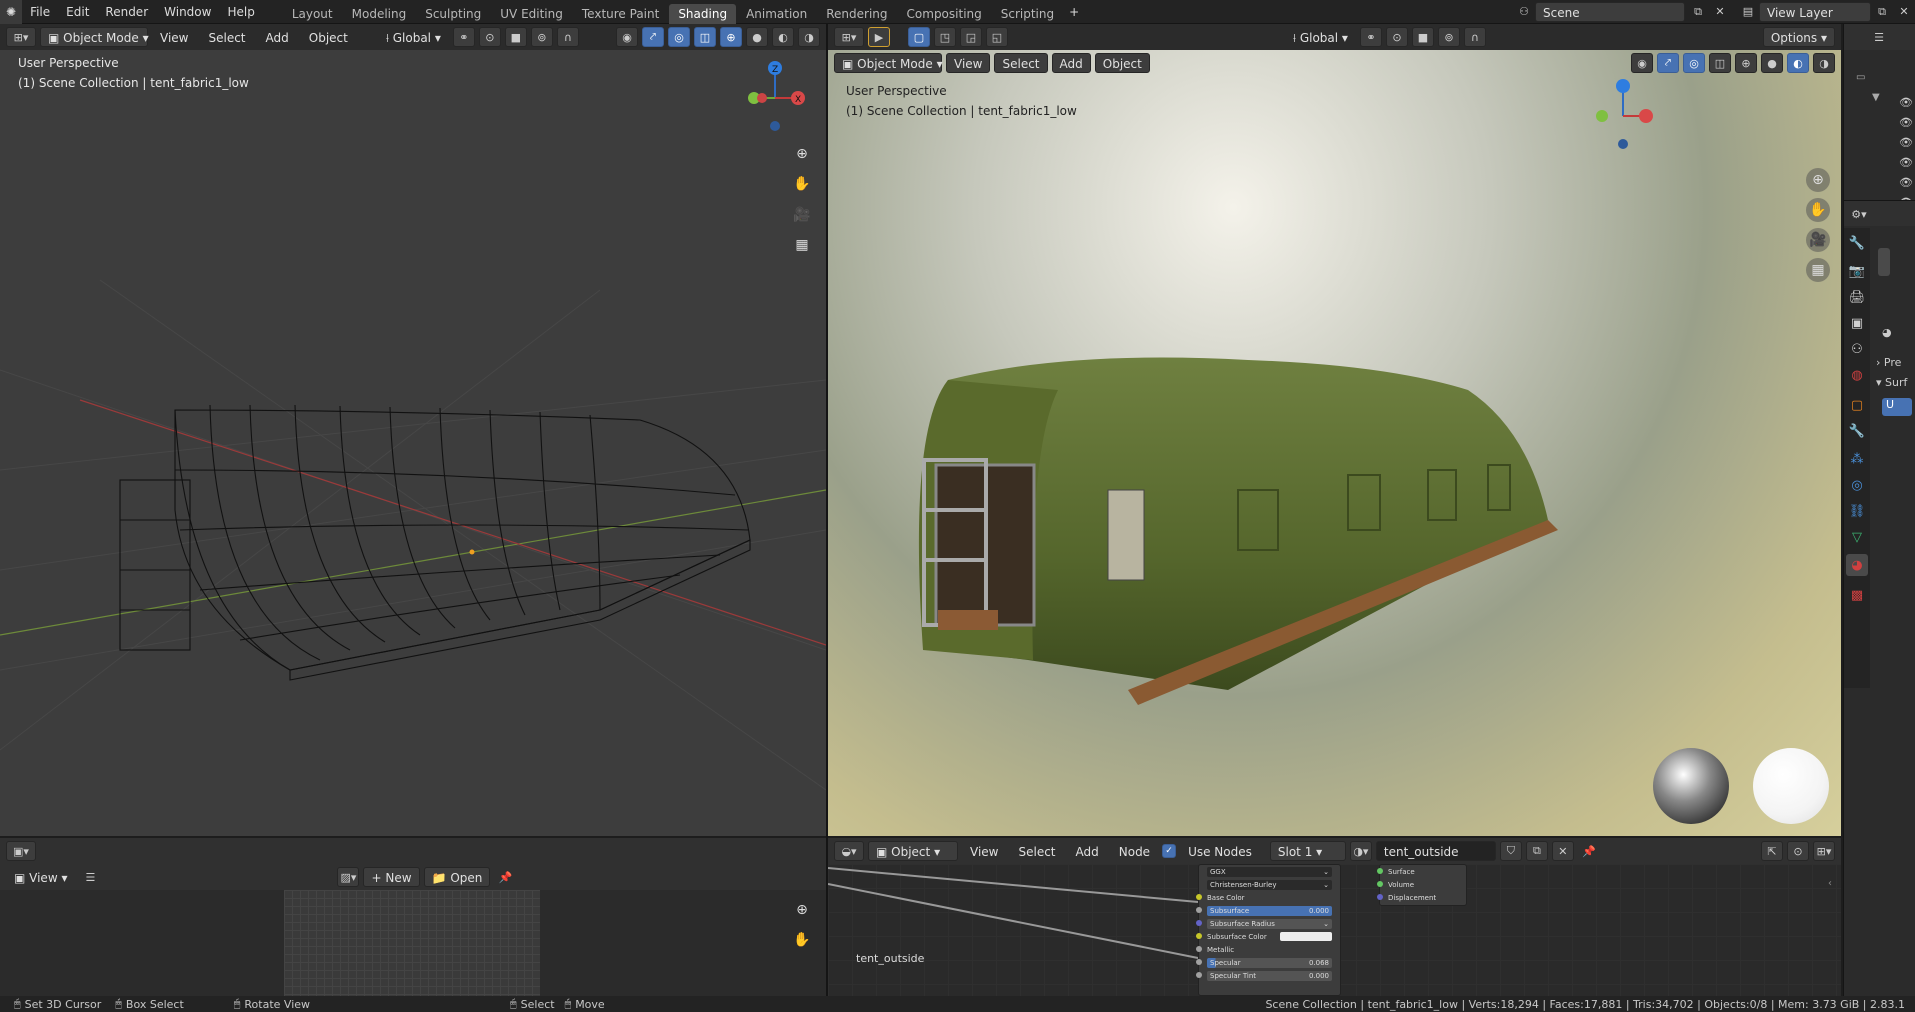  I want to click on scene-tab-icon: ⚇, so click(1857, 349).